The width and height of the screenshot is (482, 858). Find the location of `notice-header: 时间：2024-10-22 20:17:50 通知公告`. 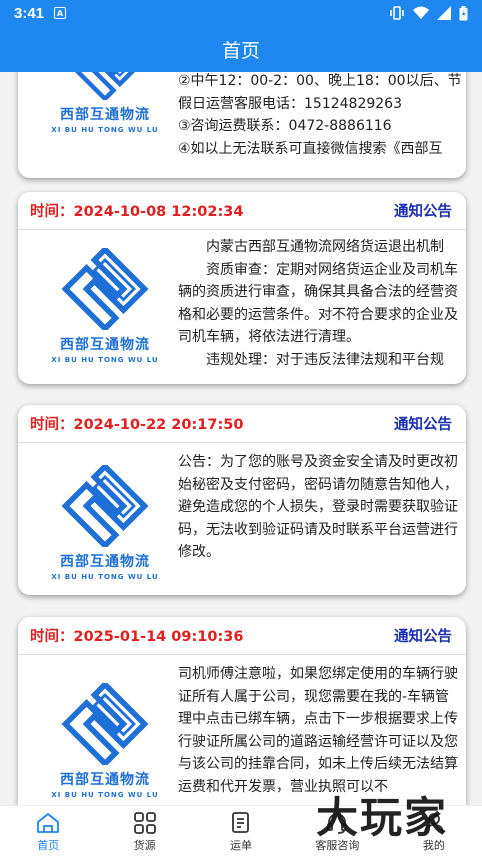

notice-header: 时间：2024-10-22 20:17:50 通知公告 is located at coordinates (242, 424).